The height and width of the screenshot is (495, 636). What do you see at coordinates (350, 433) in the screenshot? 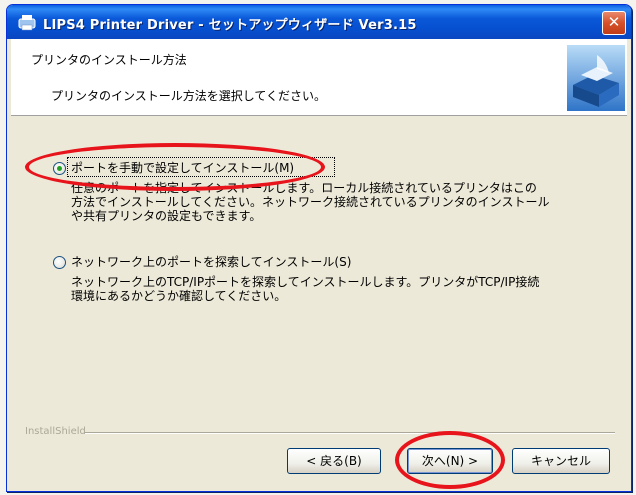
I see `footer-divider` at bounding box center [350, 433].